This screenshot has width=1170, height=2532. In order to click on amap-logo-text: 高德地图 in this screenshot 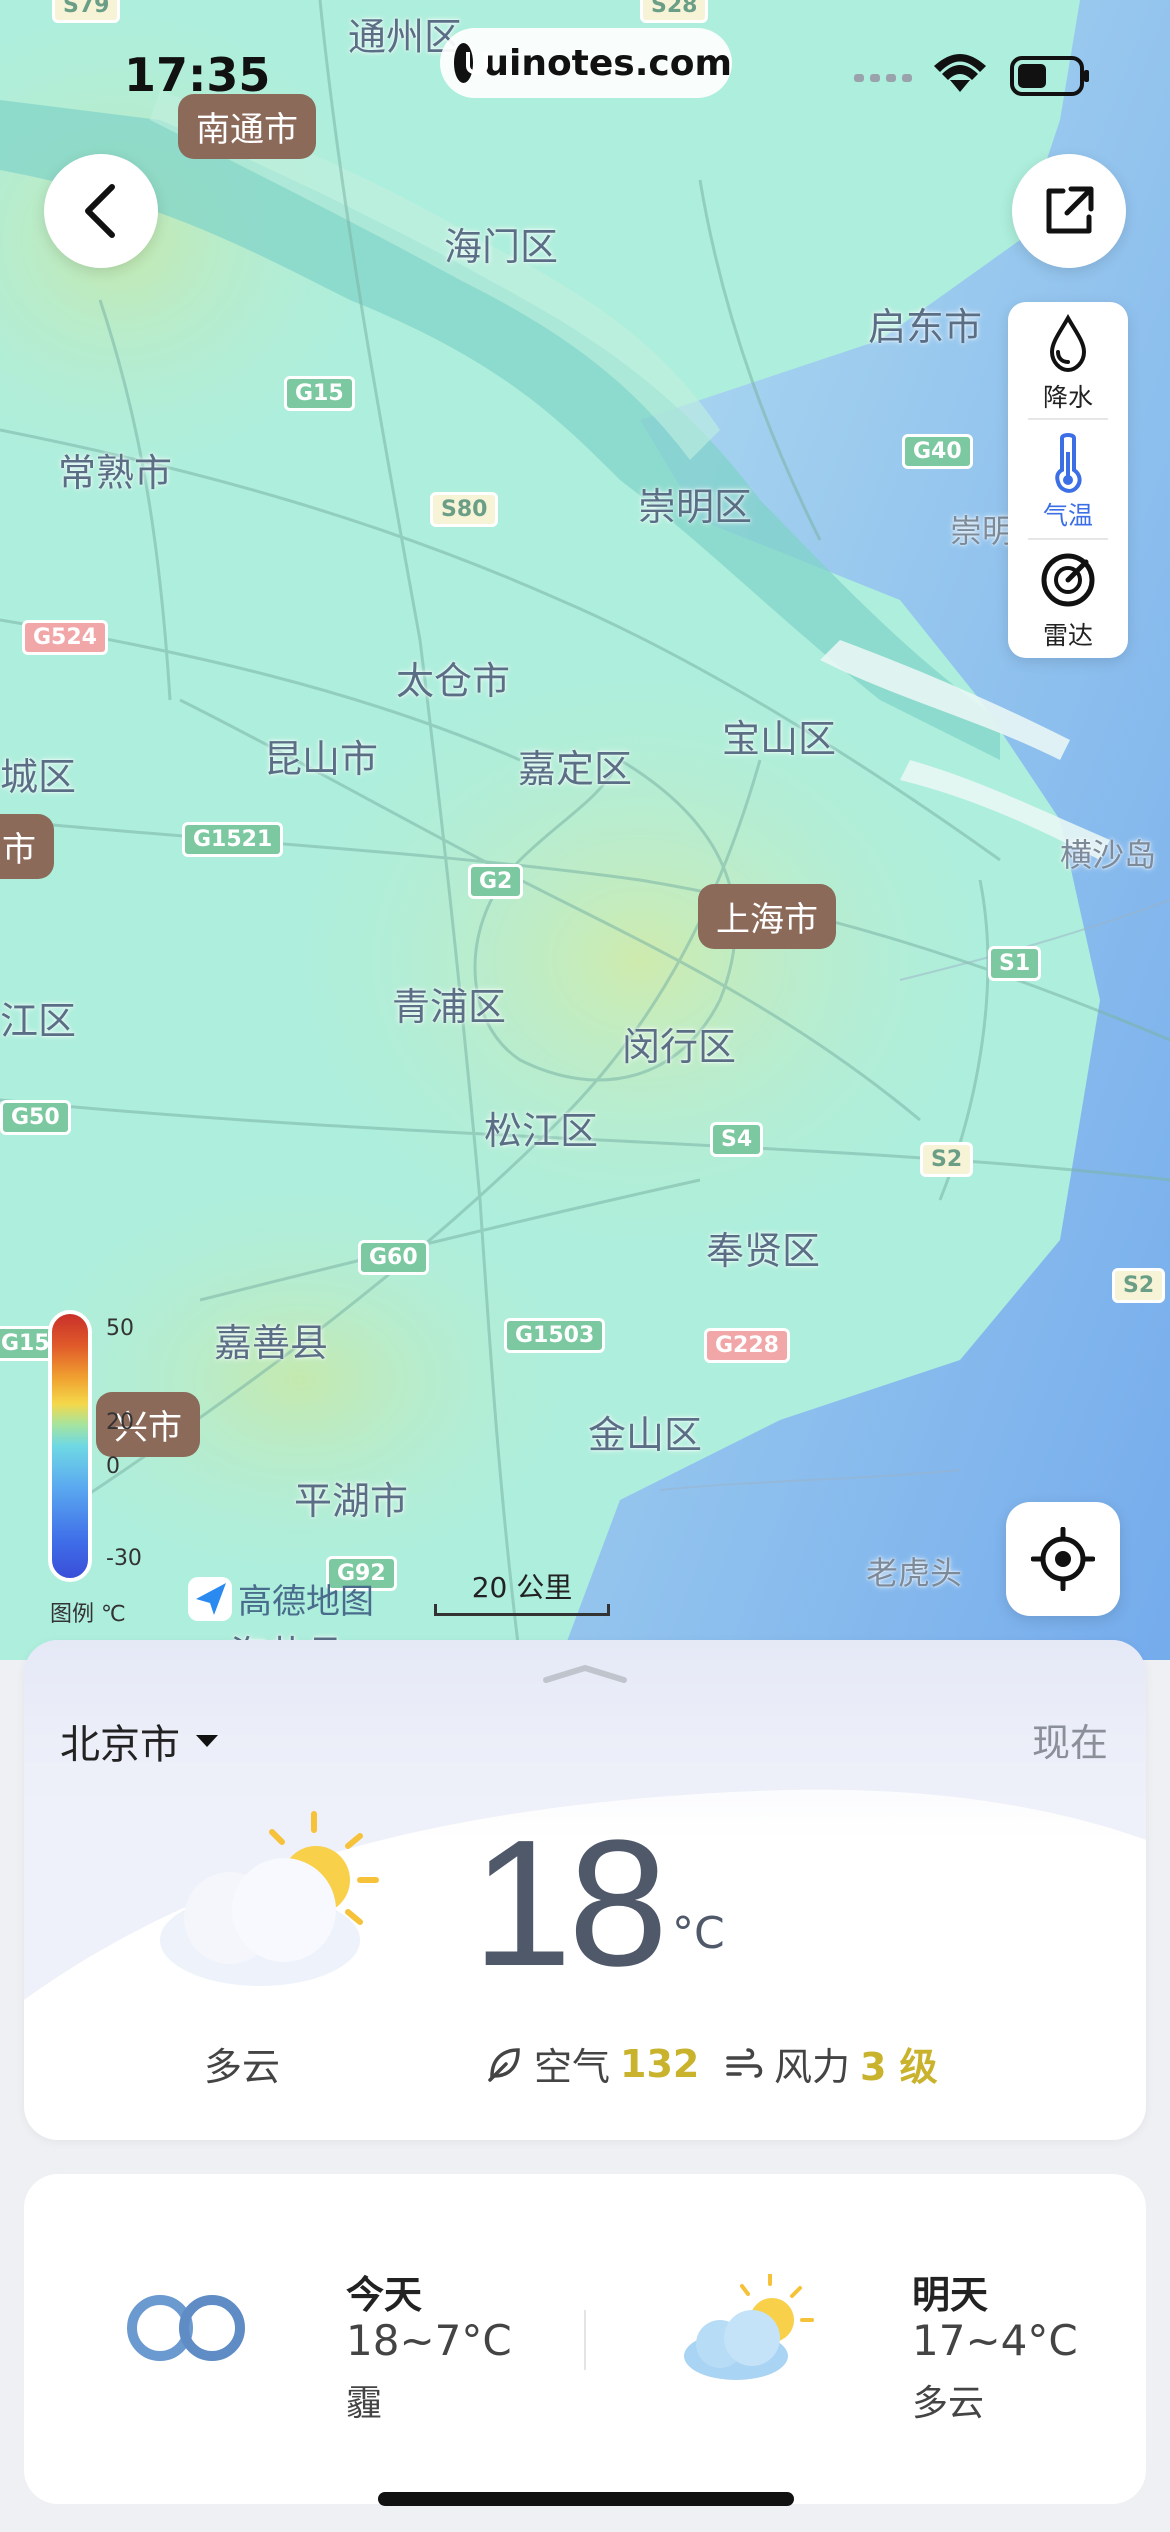, I will do `click(306, 1602)`.